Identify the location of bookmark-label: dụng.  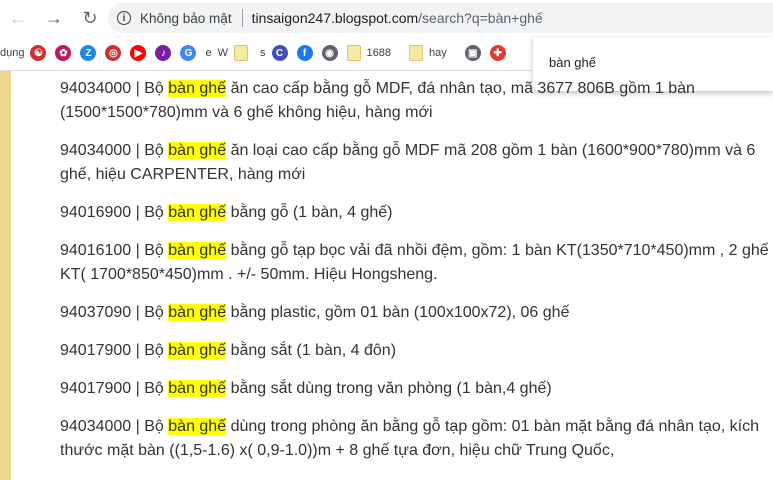
(12, 53).